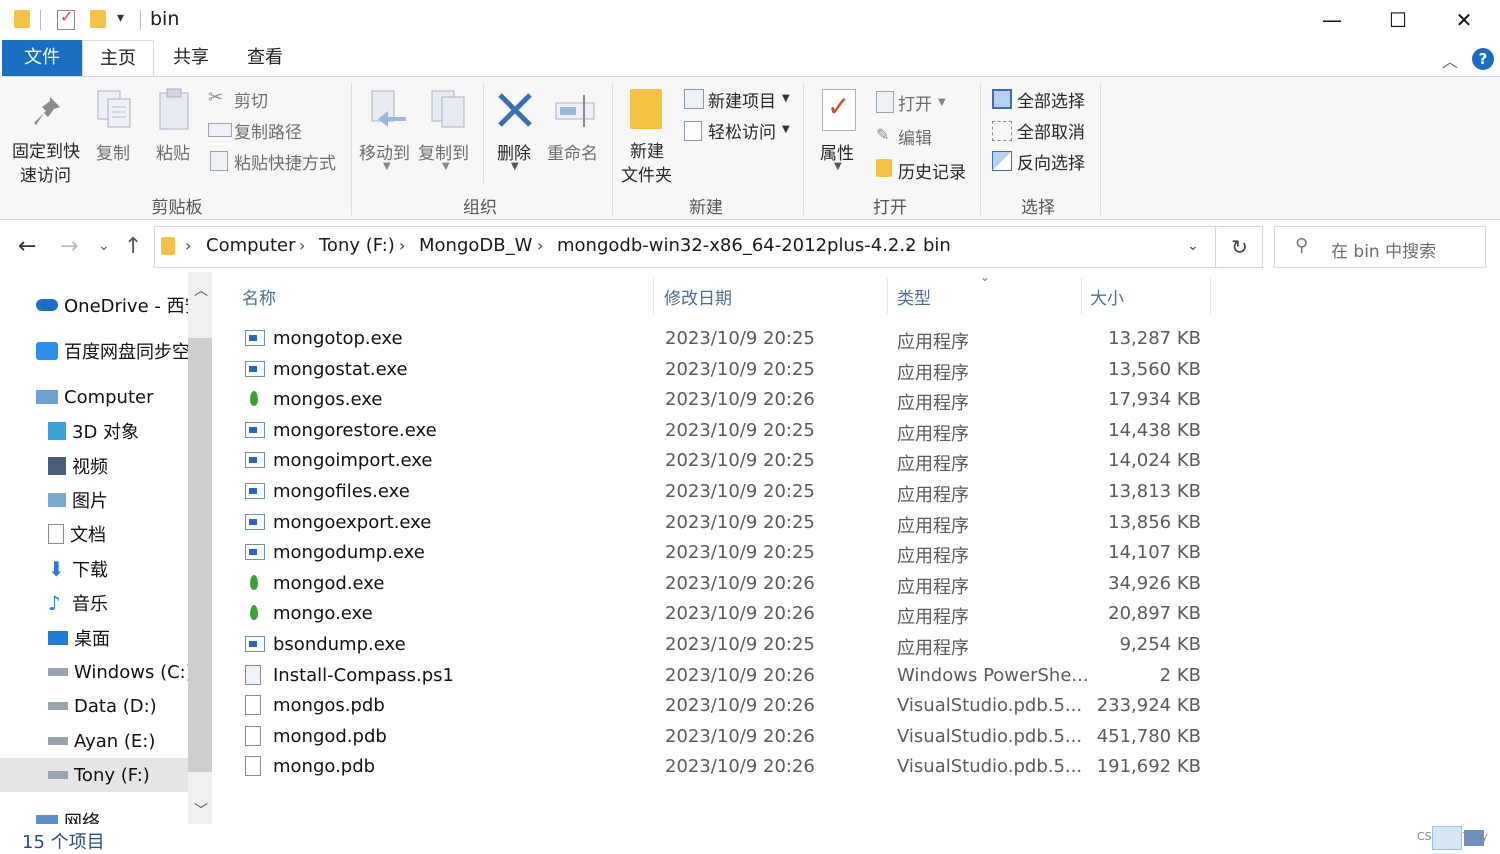 The height and width of the screenshot is (854, 1500). I want to click on select-all-button: 全部选择, so click(1051, 99).